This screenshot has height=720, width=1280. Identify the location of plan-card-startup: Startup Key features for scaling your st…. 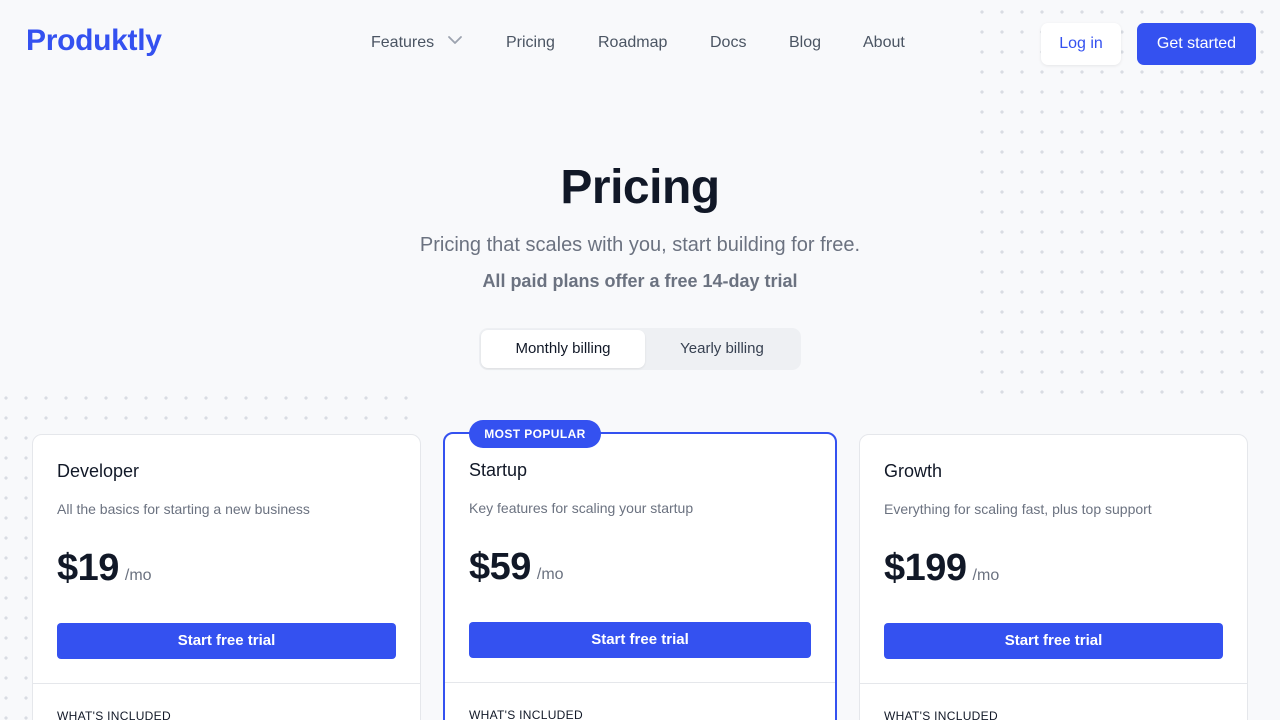
(640, 576).